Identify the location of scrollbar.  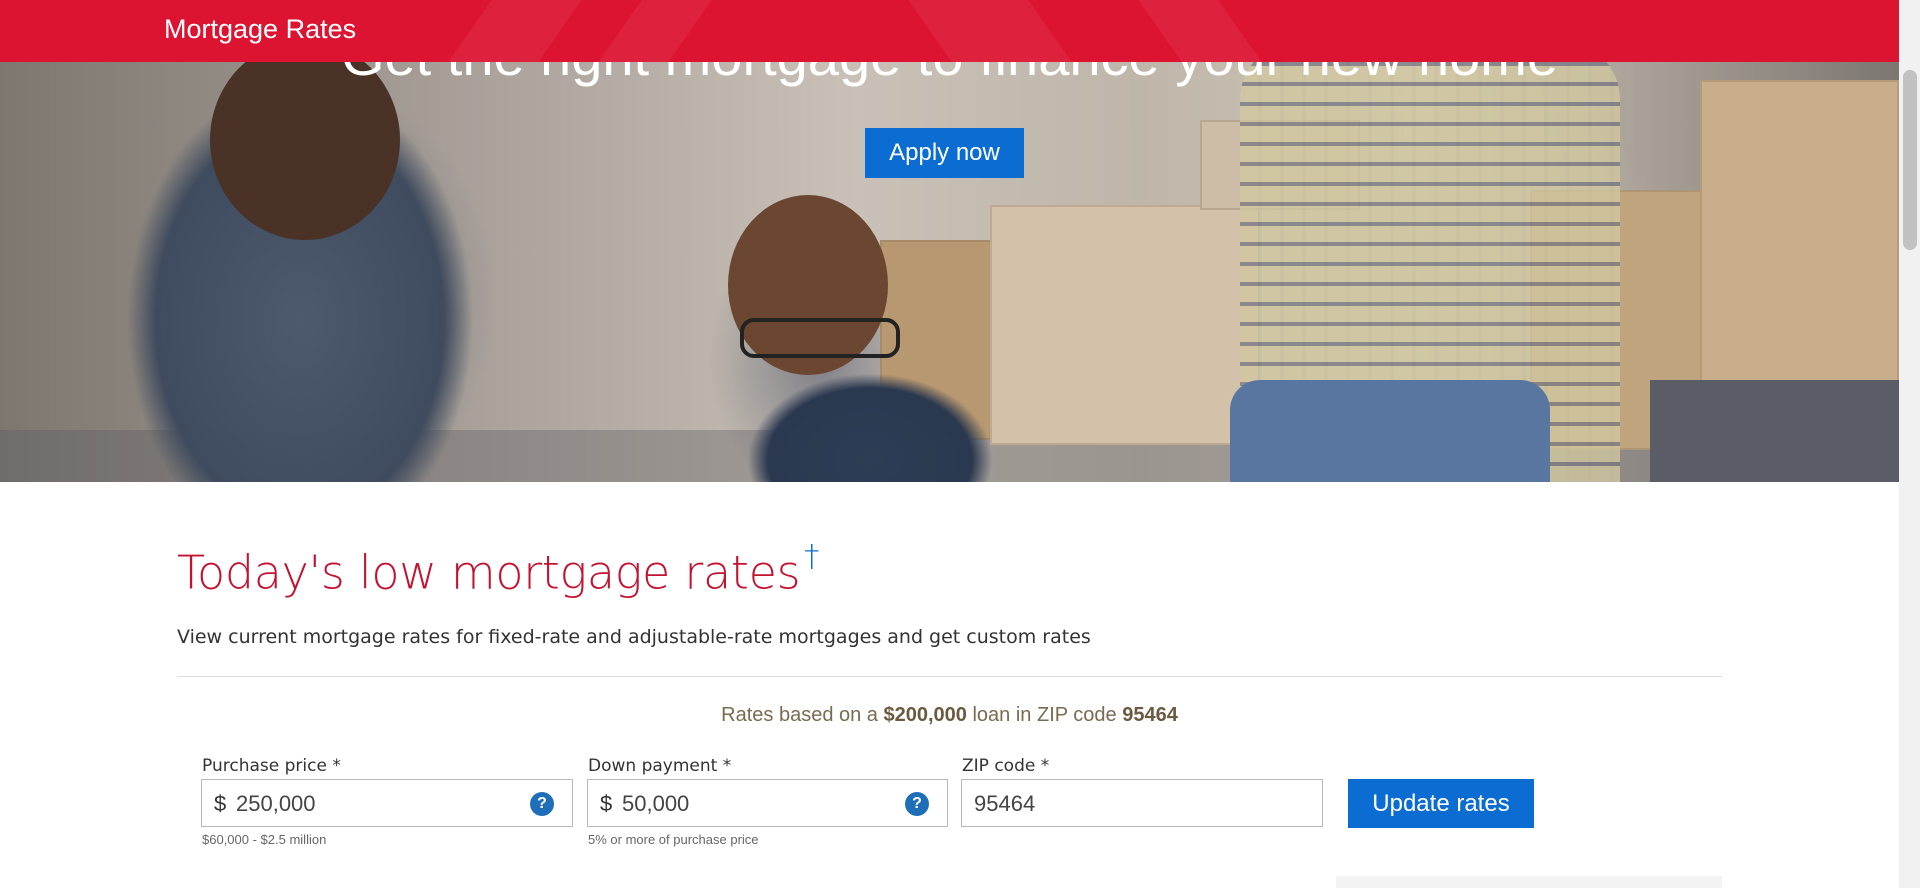
(1909, 444).